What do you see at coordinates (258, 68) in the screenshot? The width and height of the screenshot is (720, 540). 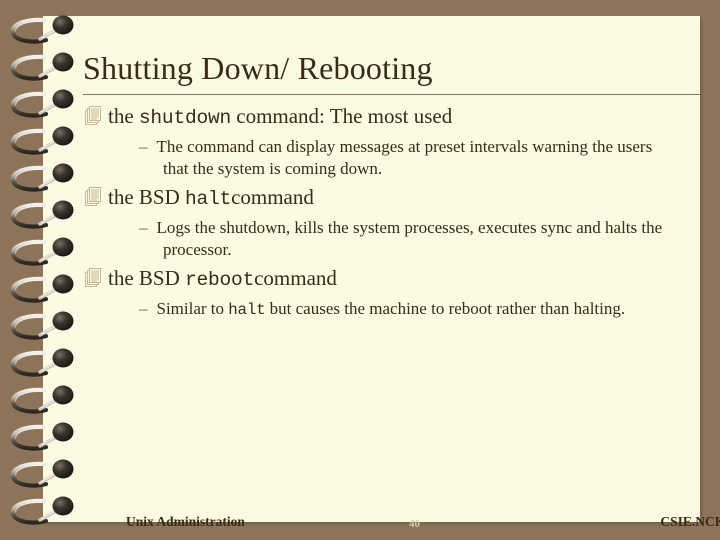 I see `page-title: Shutting Down/ Rebooting` at bounding box center [258, 68].